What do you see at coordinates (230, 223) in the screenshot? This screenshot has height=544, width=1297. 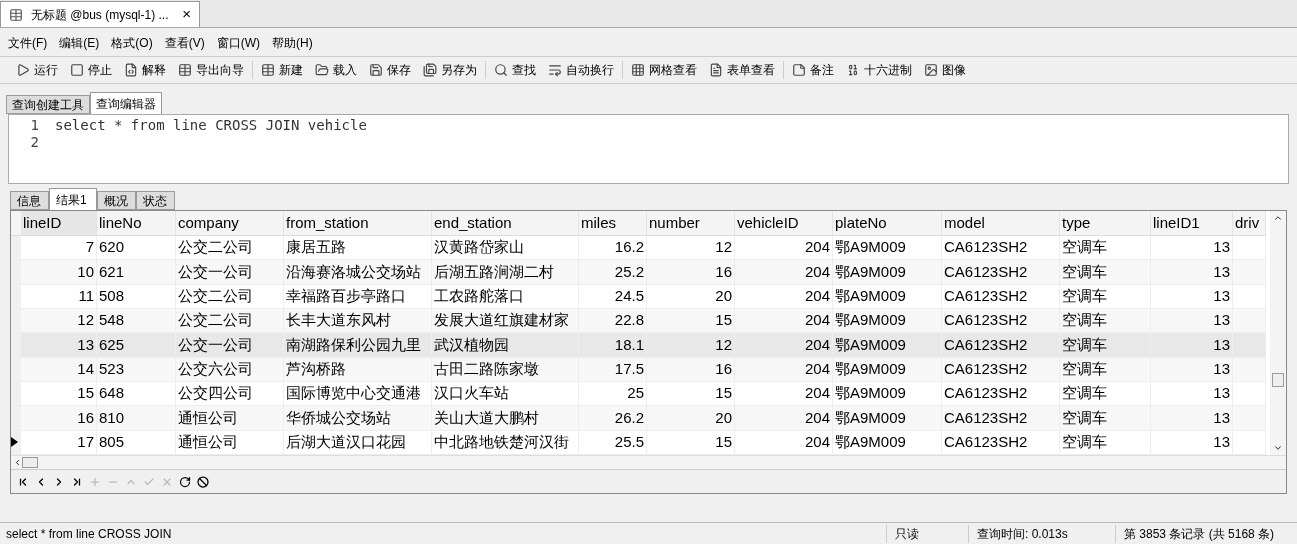 I see `column-header: company` at bounding box center [230, 223].